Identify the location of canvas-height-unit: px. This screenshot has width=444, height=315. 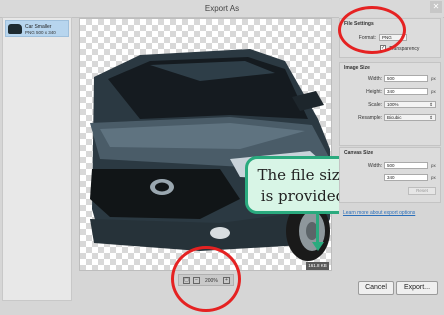
(433, 177).